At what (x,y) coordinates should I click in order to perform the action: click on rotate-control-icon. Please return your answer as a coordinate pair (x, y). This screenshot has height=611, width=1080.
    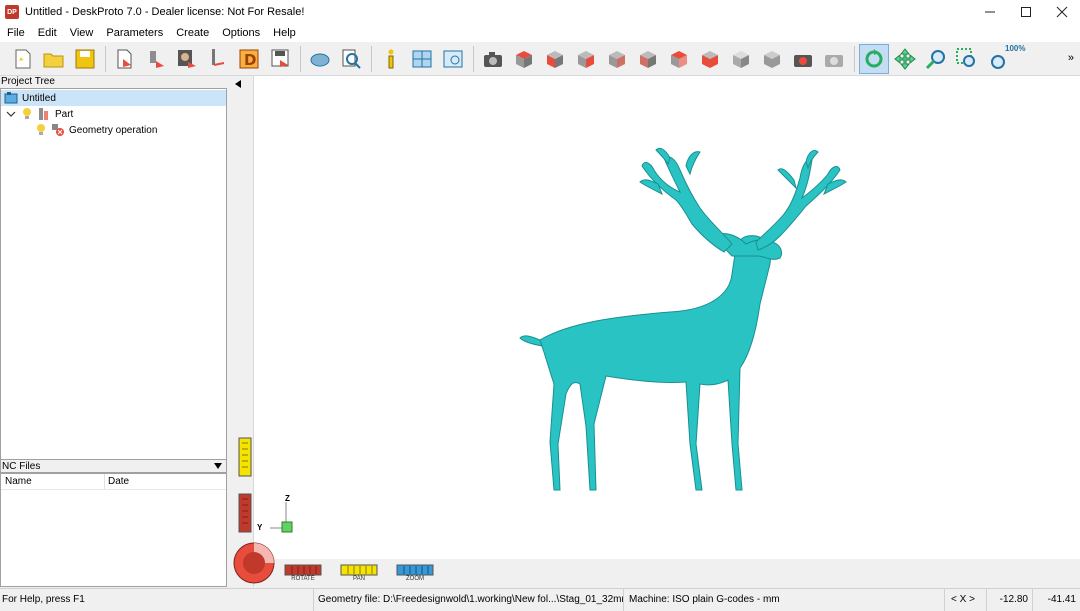
    Looking at the image, I should click on (303, 570).